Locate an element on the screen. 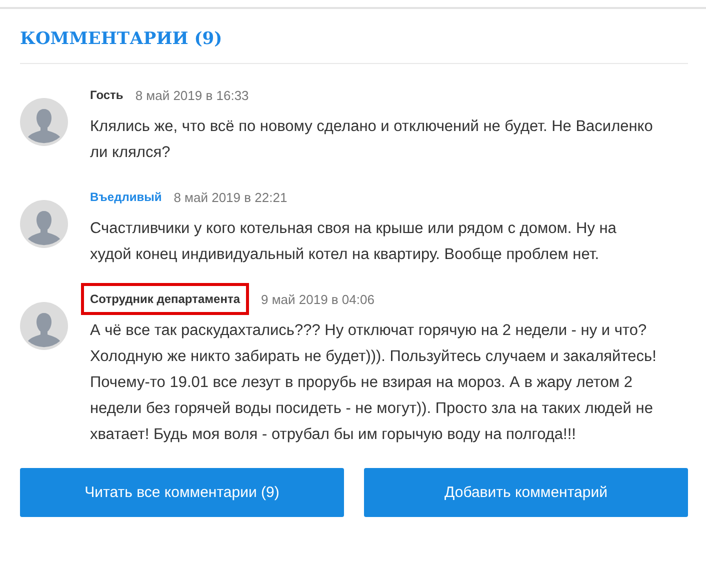 Image resolution: width=706 pixels, height=571 pixels. comment-text: Счастливчики у кого котельная своя на крыше или рядом с домом. Ну на худой конец индивидуальный котел на квартиру. Вообще проблем нет. is located at coordinates (354, 242).